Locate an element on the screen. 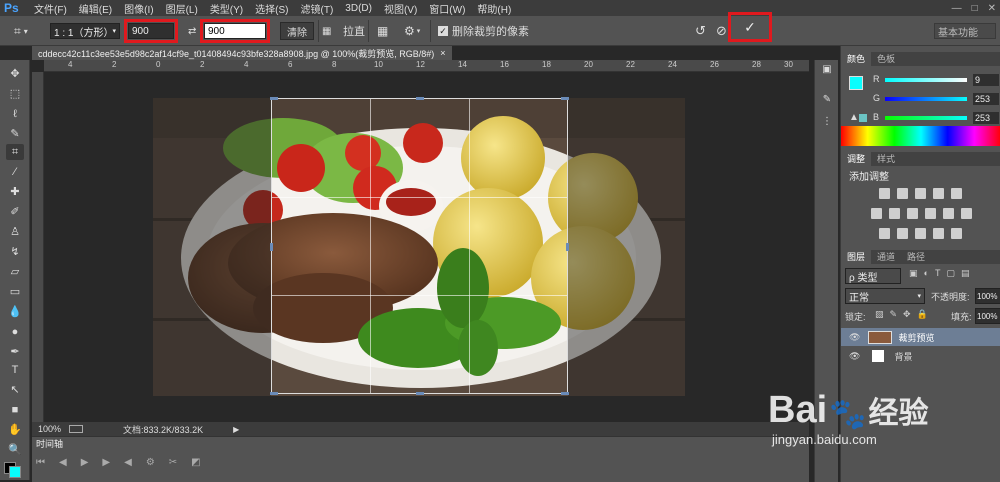 Image resolution: width=1000 pixels, height=482 pixels. straighten-label: 拉直 is located at coordinates (354, 31).